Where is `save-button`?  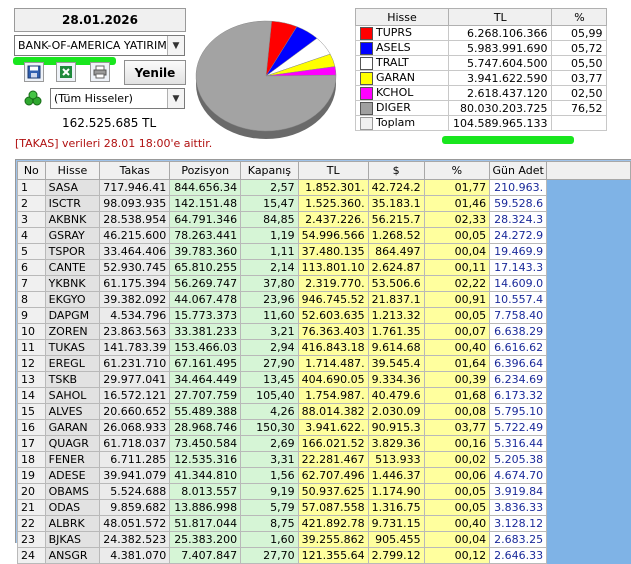 save-button is located at coordinates (34, 72).